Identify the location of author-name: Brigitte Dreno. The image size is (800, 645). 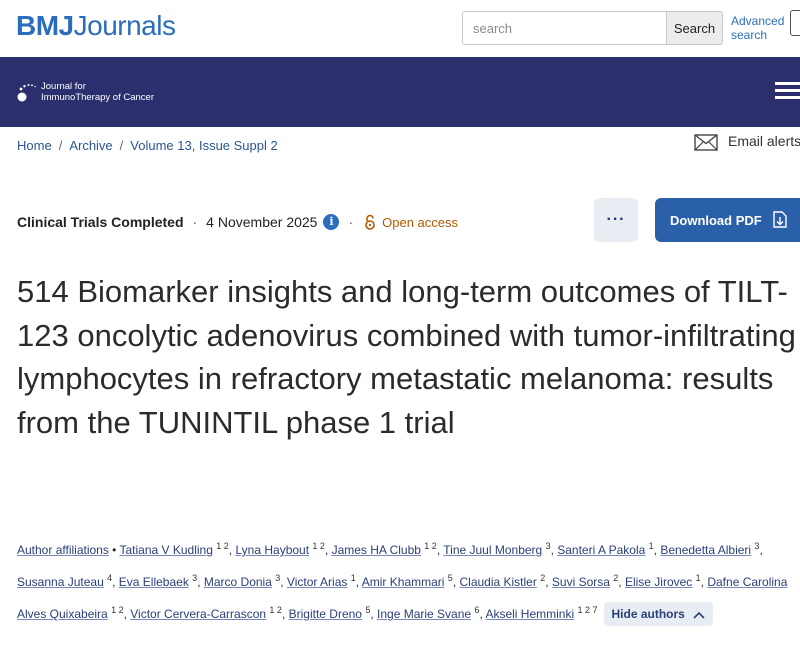
(325, 614).